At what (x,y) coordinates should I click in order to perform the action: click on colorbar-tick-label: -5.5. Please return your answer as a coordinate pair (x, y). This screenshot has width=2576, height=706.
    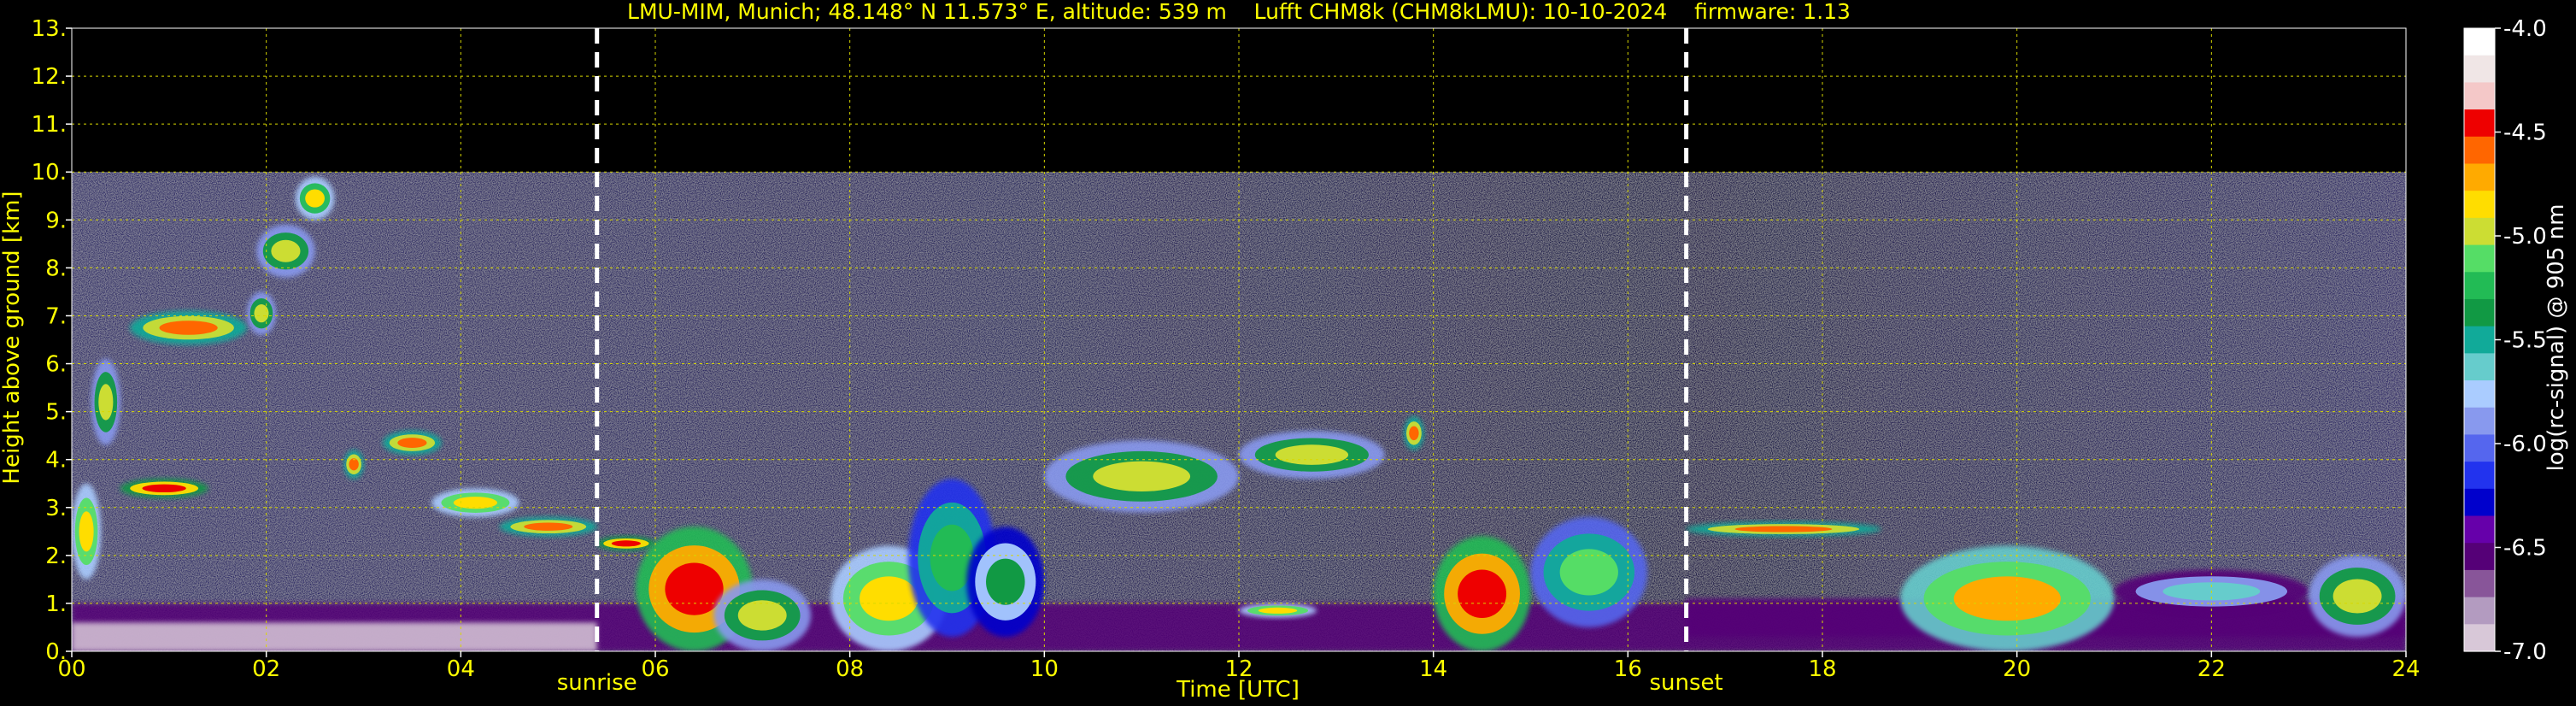
    Looking at the image, I should click on (2525, 341).